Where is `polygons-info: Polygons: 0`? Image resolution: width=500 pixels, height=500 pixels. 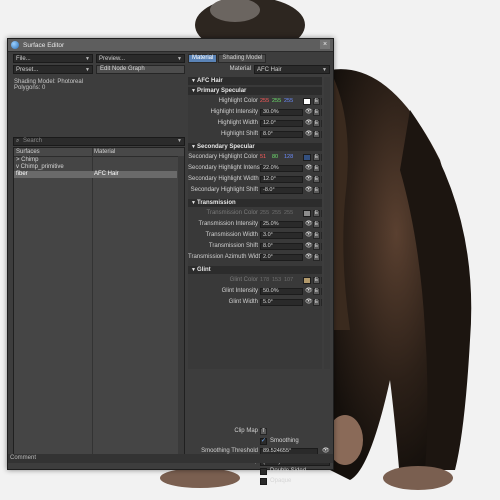
polygons-info: Polygons: 0 is located at coordinates (30, 88).